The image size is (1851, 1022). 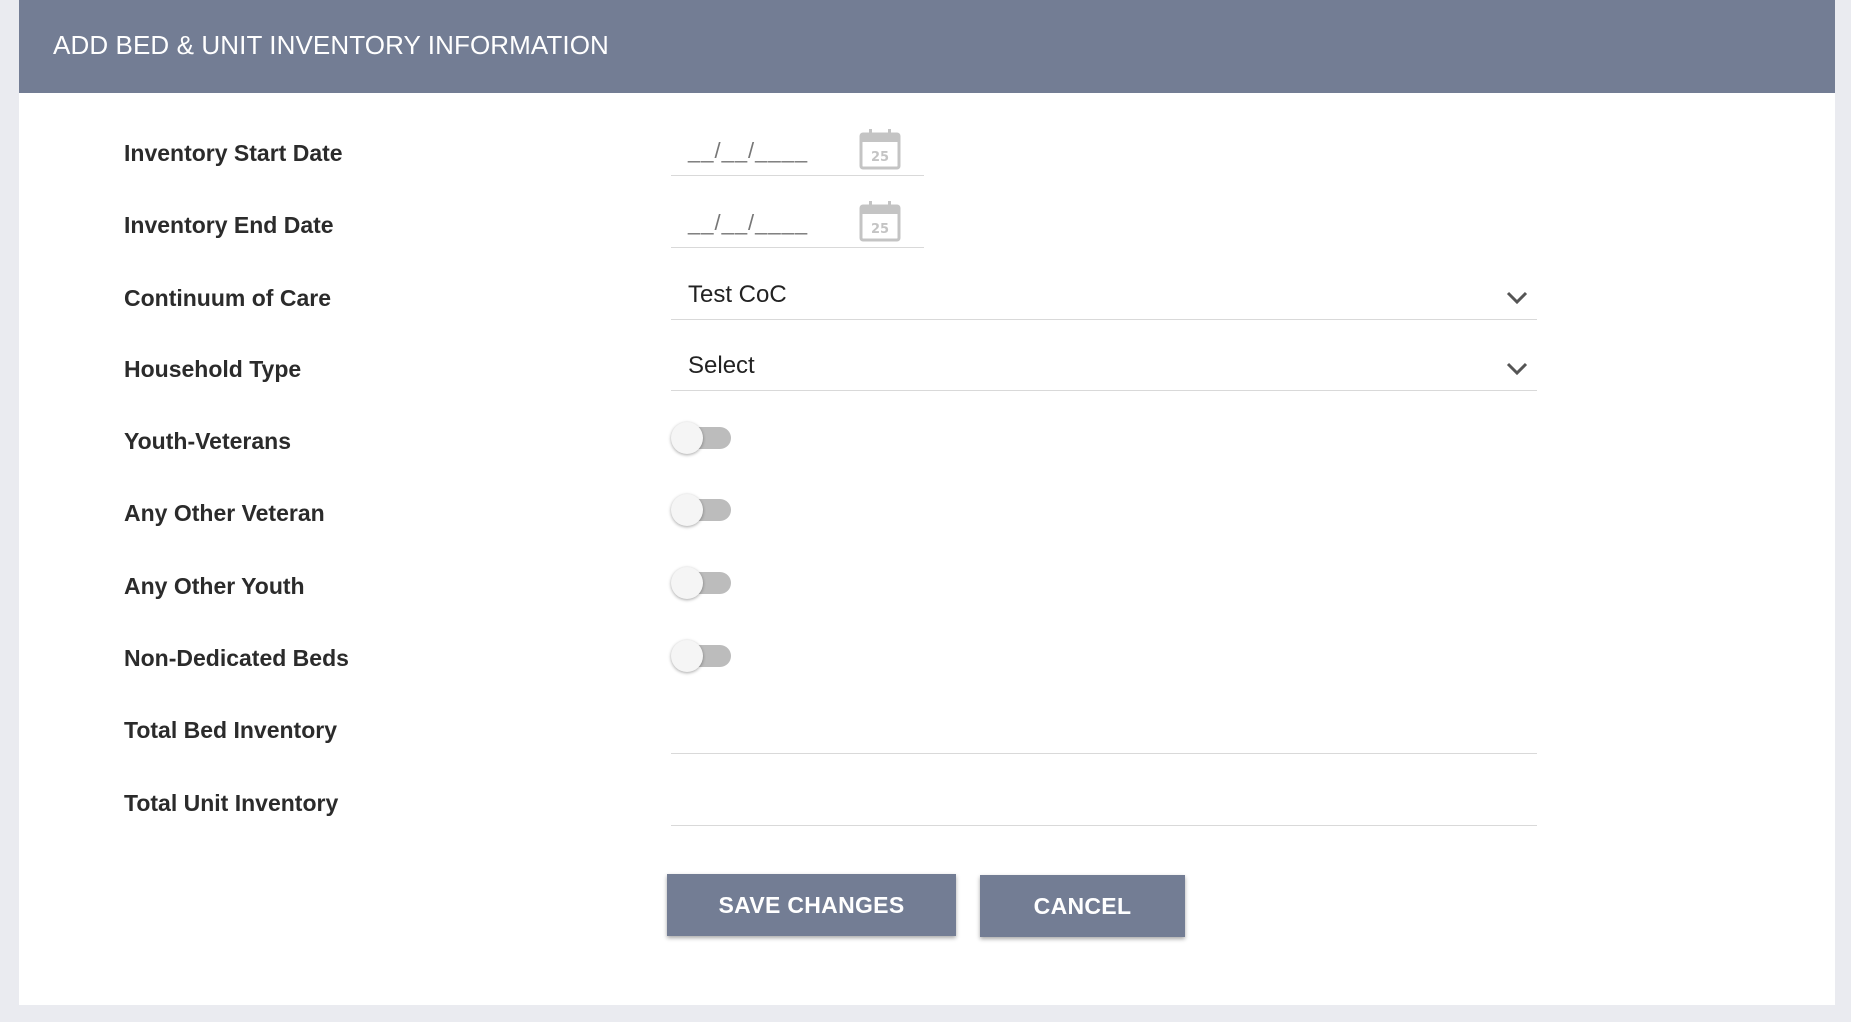 What do you see at coordinates (224, 513) in the screenshot?
I see `any-other-veteran-label: Any Other Veteran` at bounding box center [224, 513].